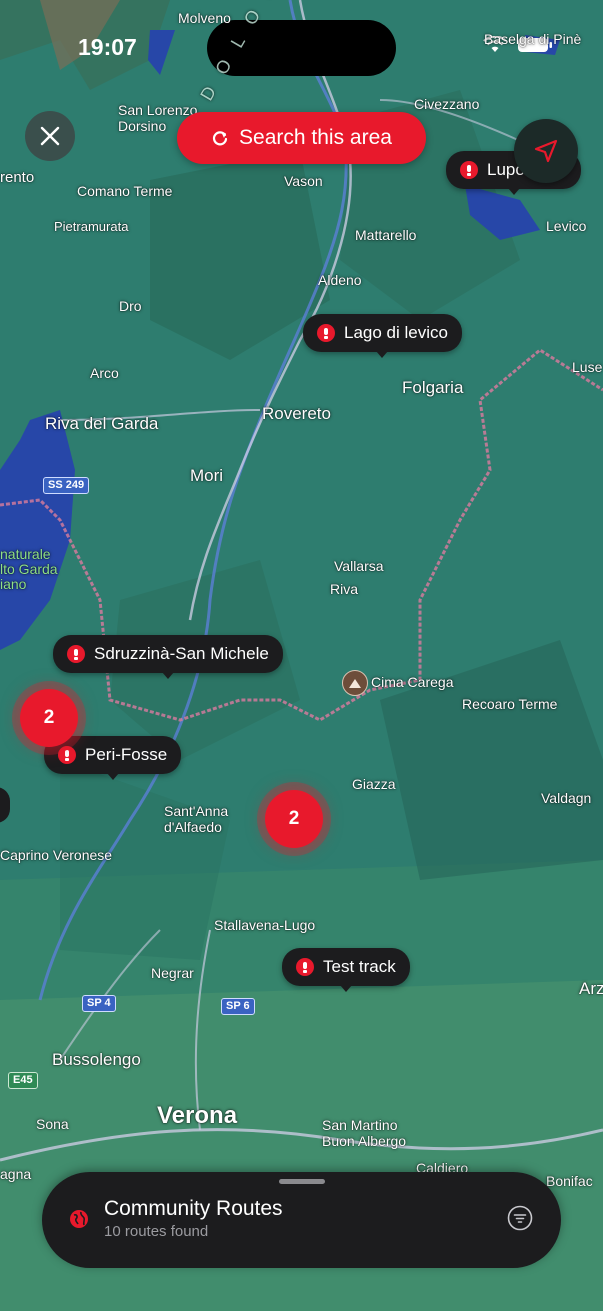 This screenshot has width=603, height=1311. I want to click on search-this-area-label: Search this area, so click(315, 137).